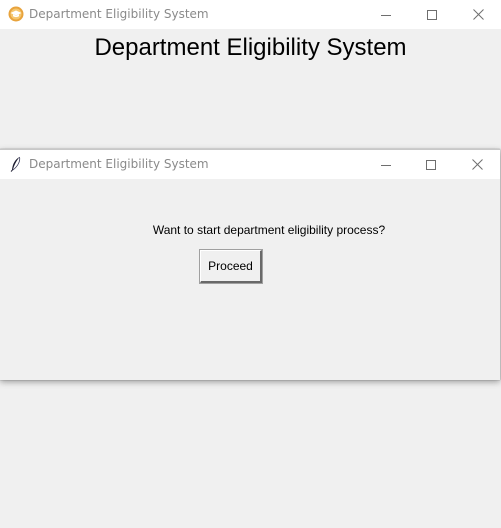  What do you see at coordinates (250, 47) in the screenshot?
I see `main-heading: Department Eligibility System` at bounding box center [250, 47].